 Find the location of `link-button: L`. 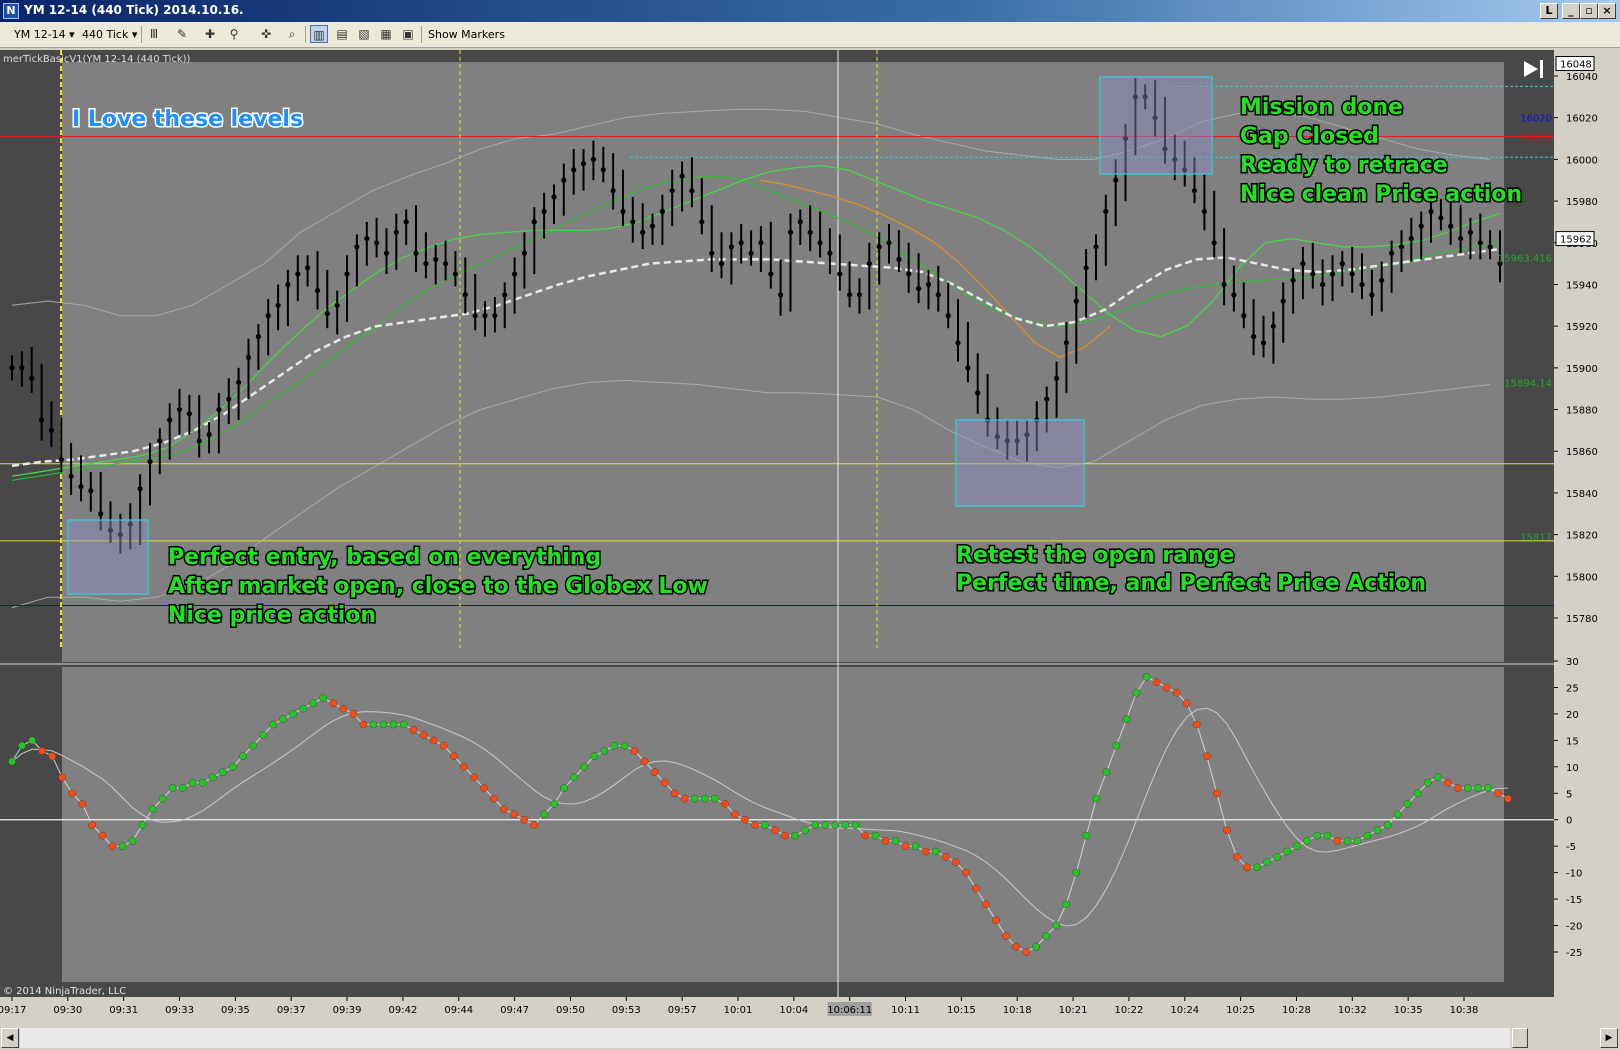

link-button: L is located at coordinates (1549, 11).